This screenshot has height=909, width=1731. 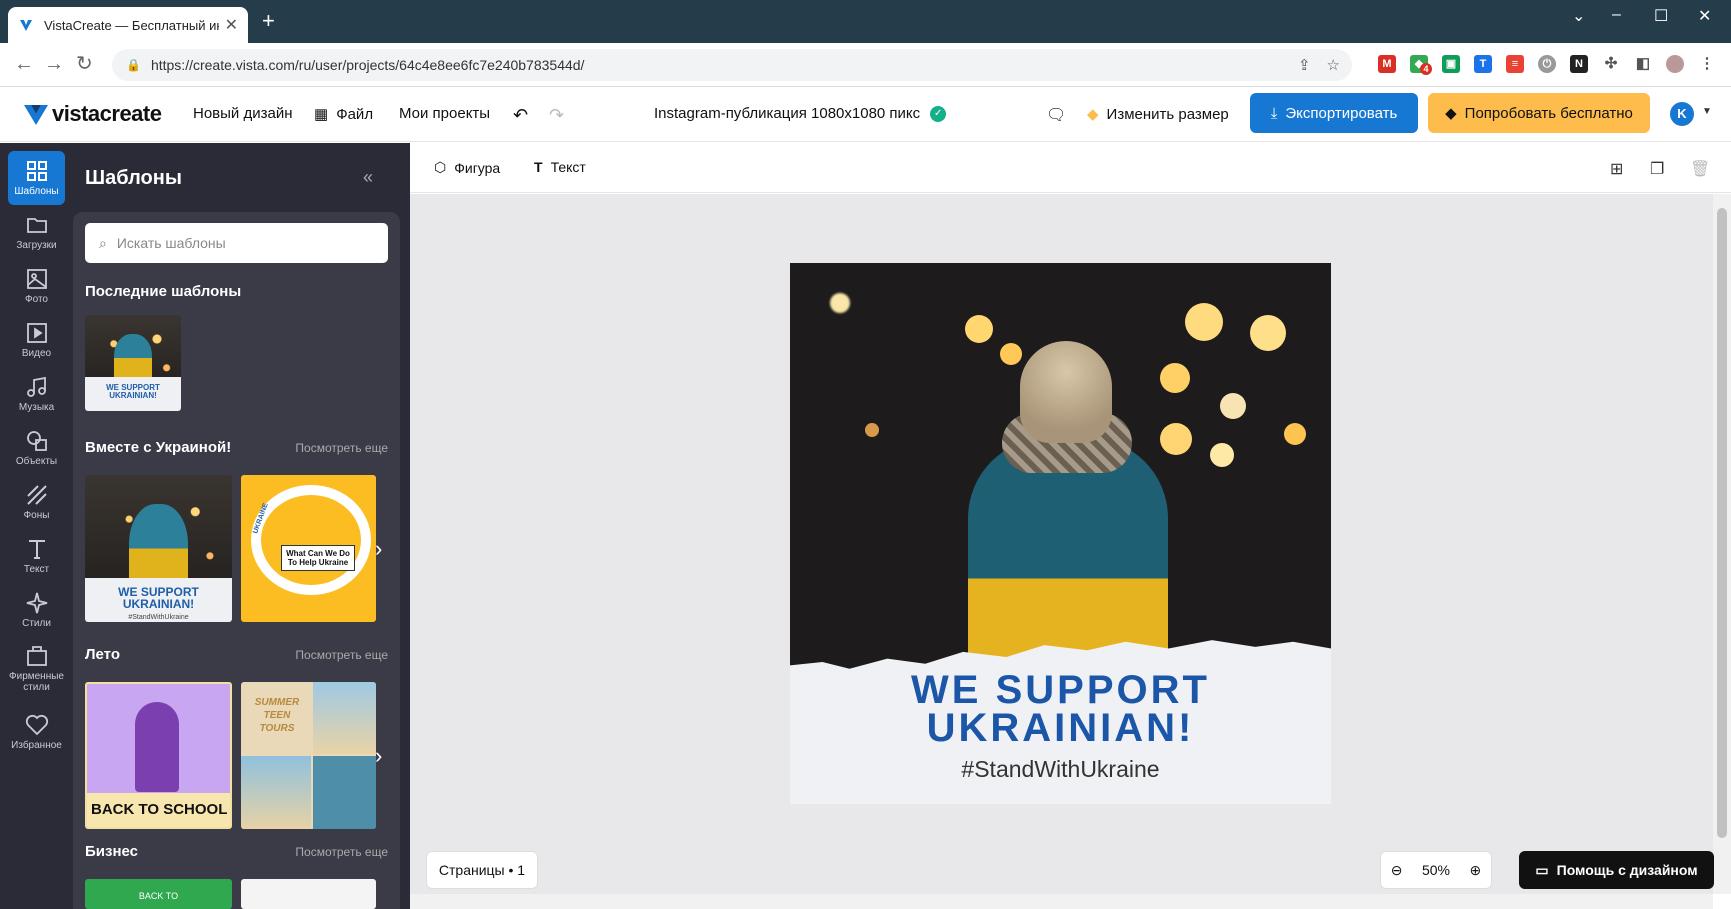 What do you see at coordinates (444, 113) in the screenshot?
I see `my-projects-button: Мои проекты` at bounding box center [444, 113].